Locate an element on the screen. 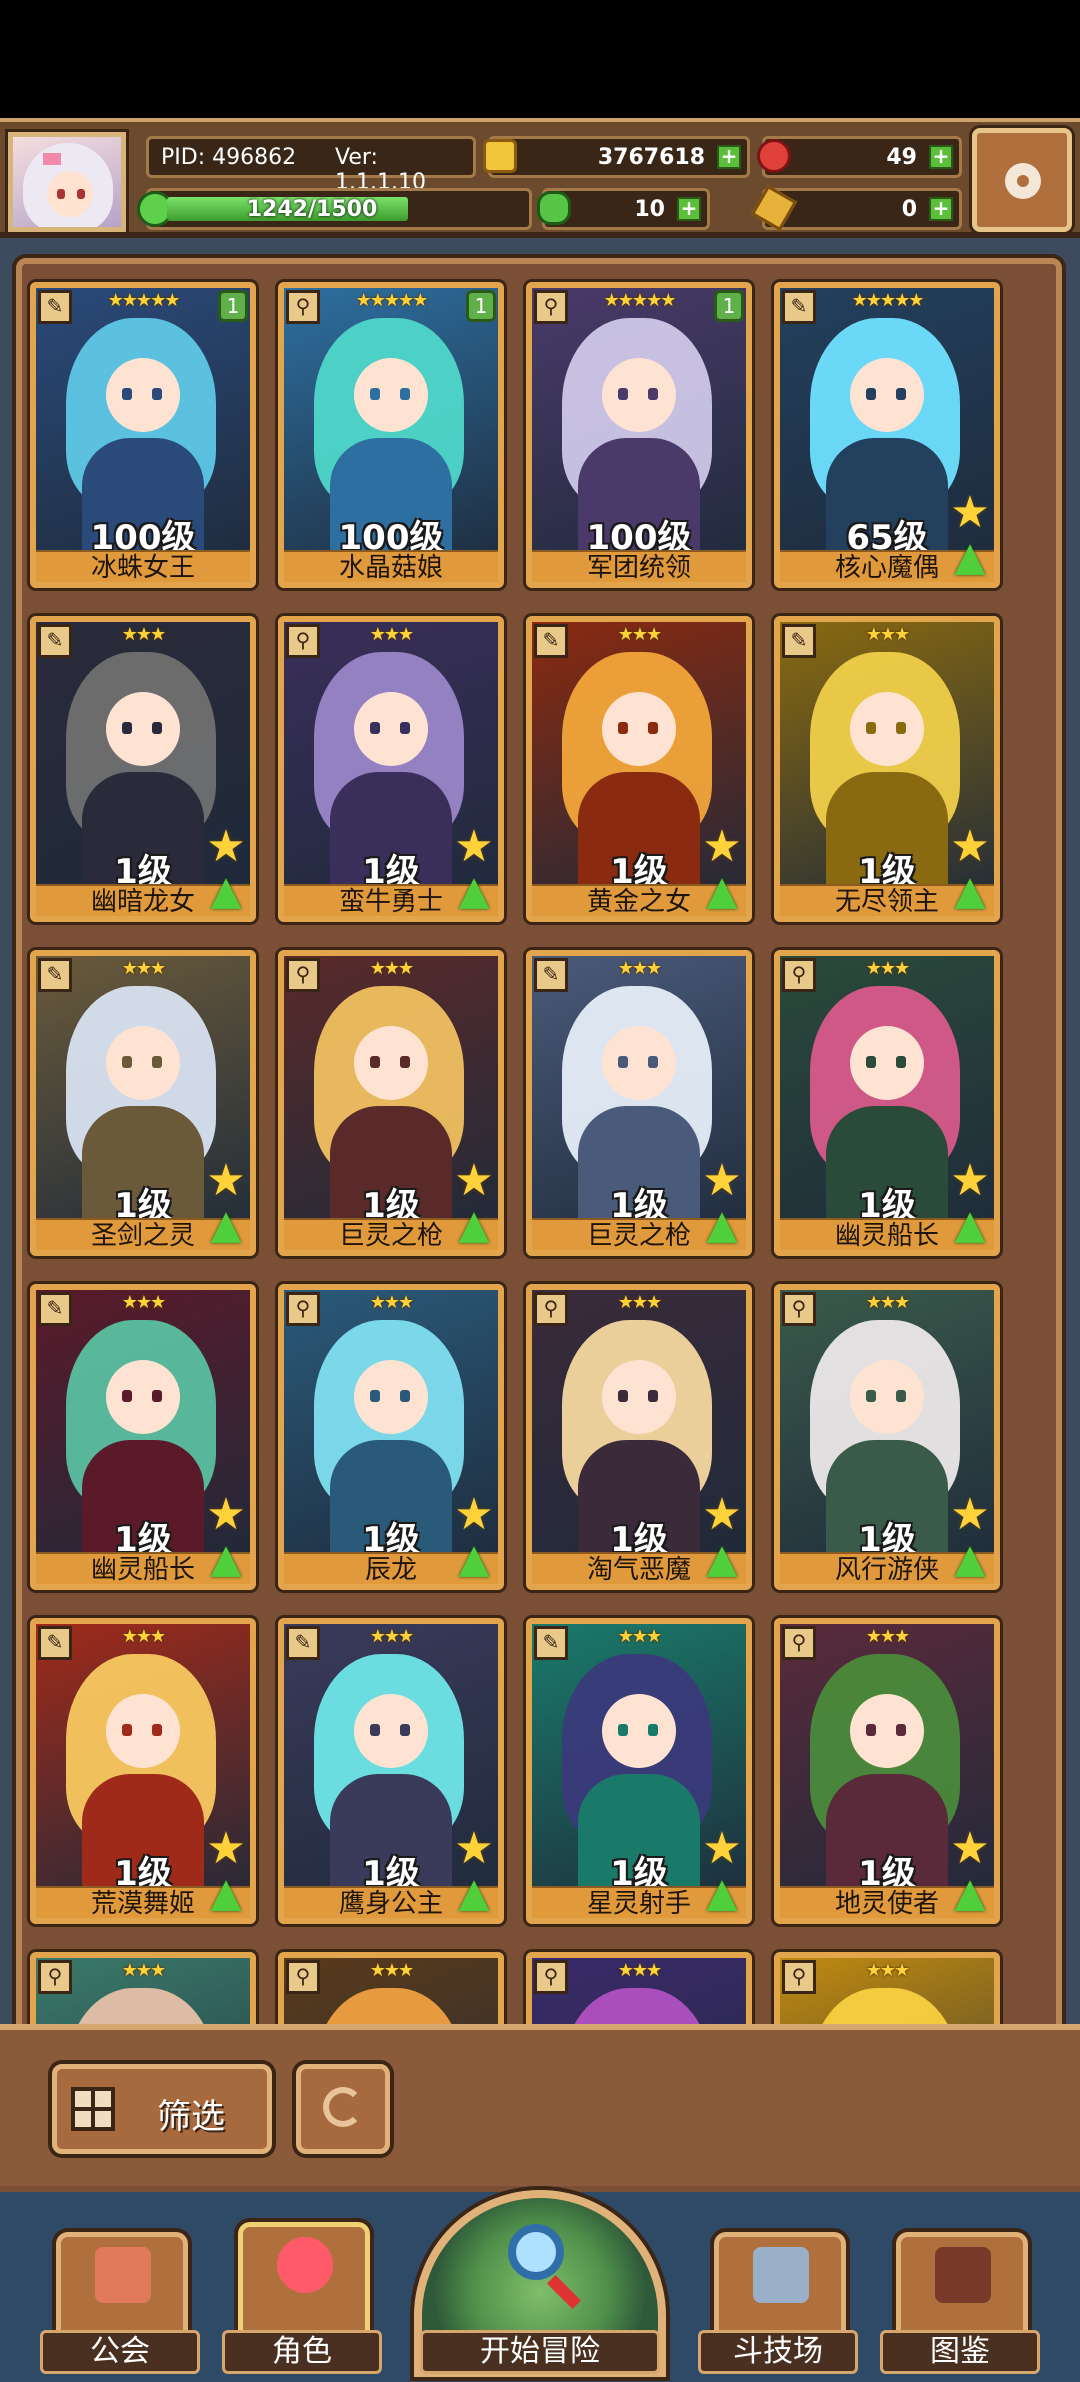 This screenshot has width=1080, height=2382. hero-card: ★★★ ✎ 1级 无尽领主 ★ ▲ is located at coordinates (887, 769).